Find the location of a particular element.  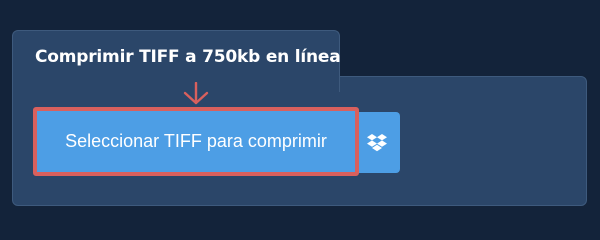

arrow-down-icon is located at coordinates (196, 93).